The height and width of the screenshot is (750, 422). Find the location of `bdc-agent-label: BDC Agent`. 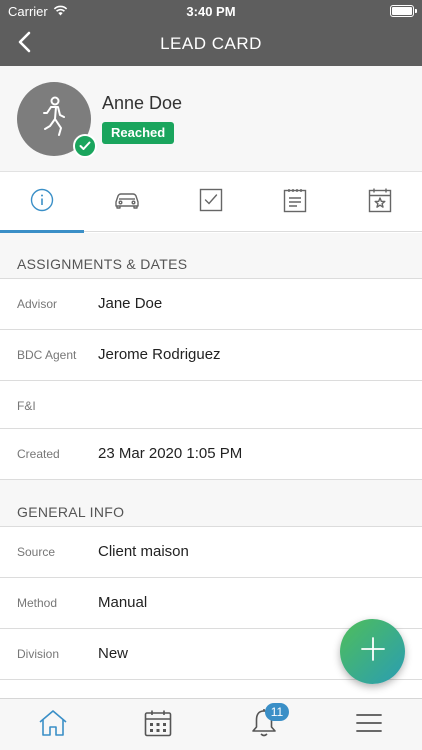

bdc-agent-label: BDC Agent is located at coordinates (47, 355).